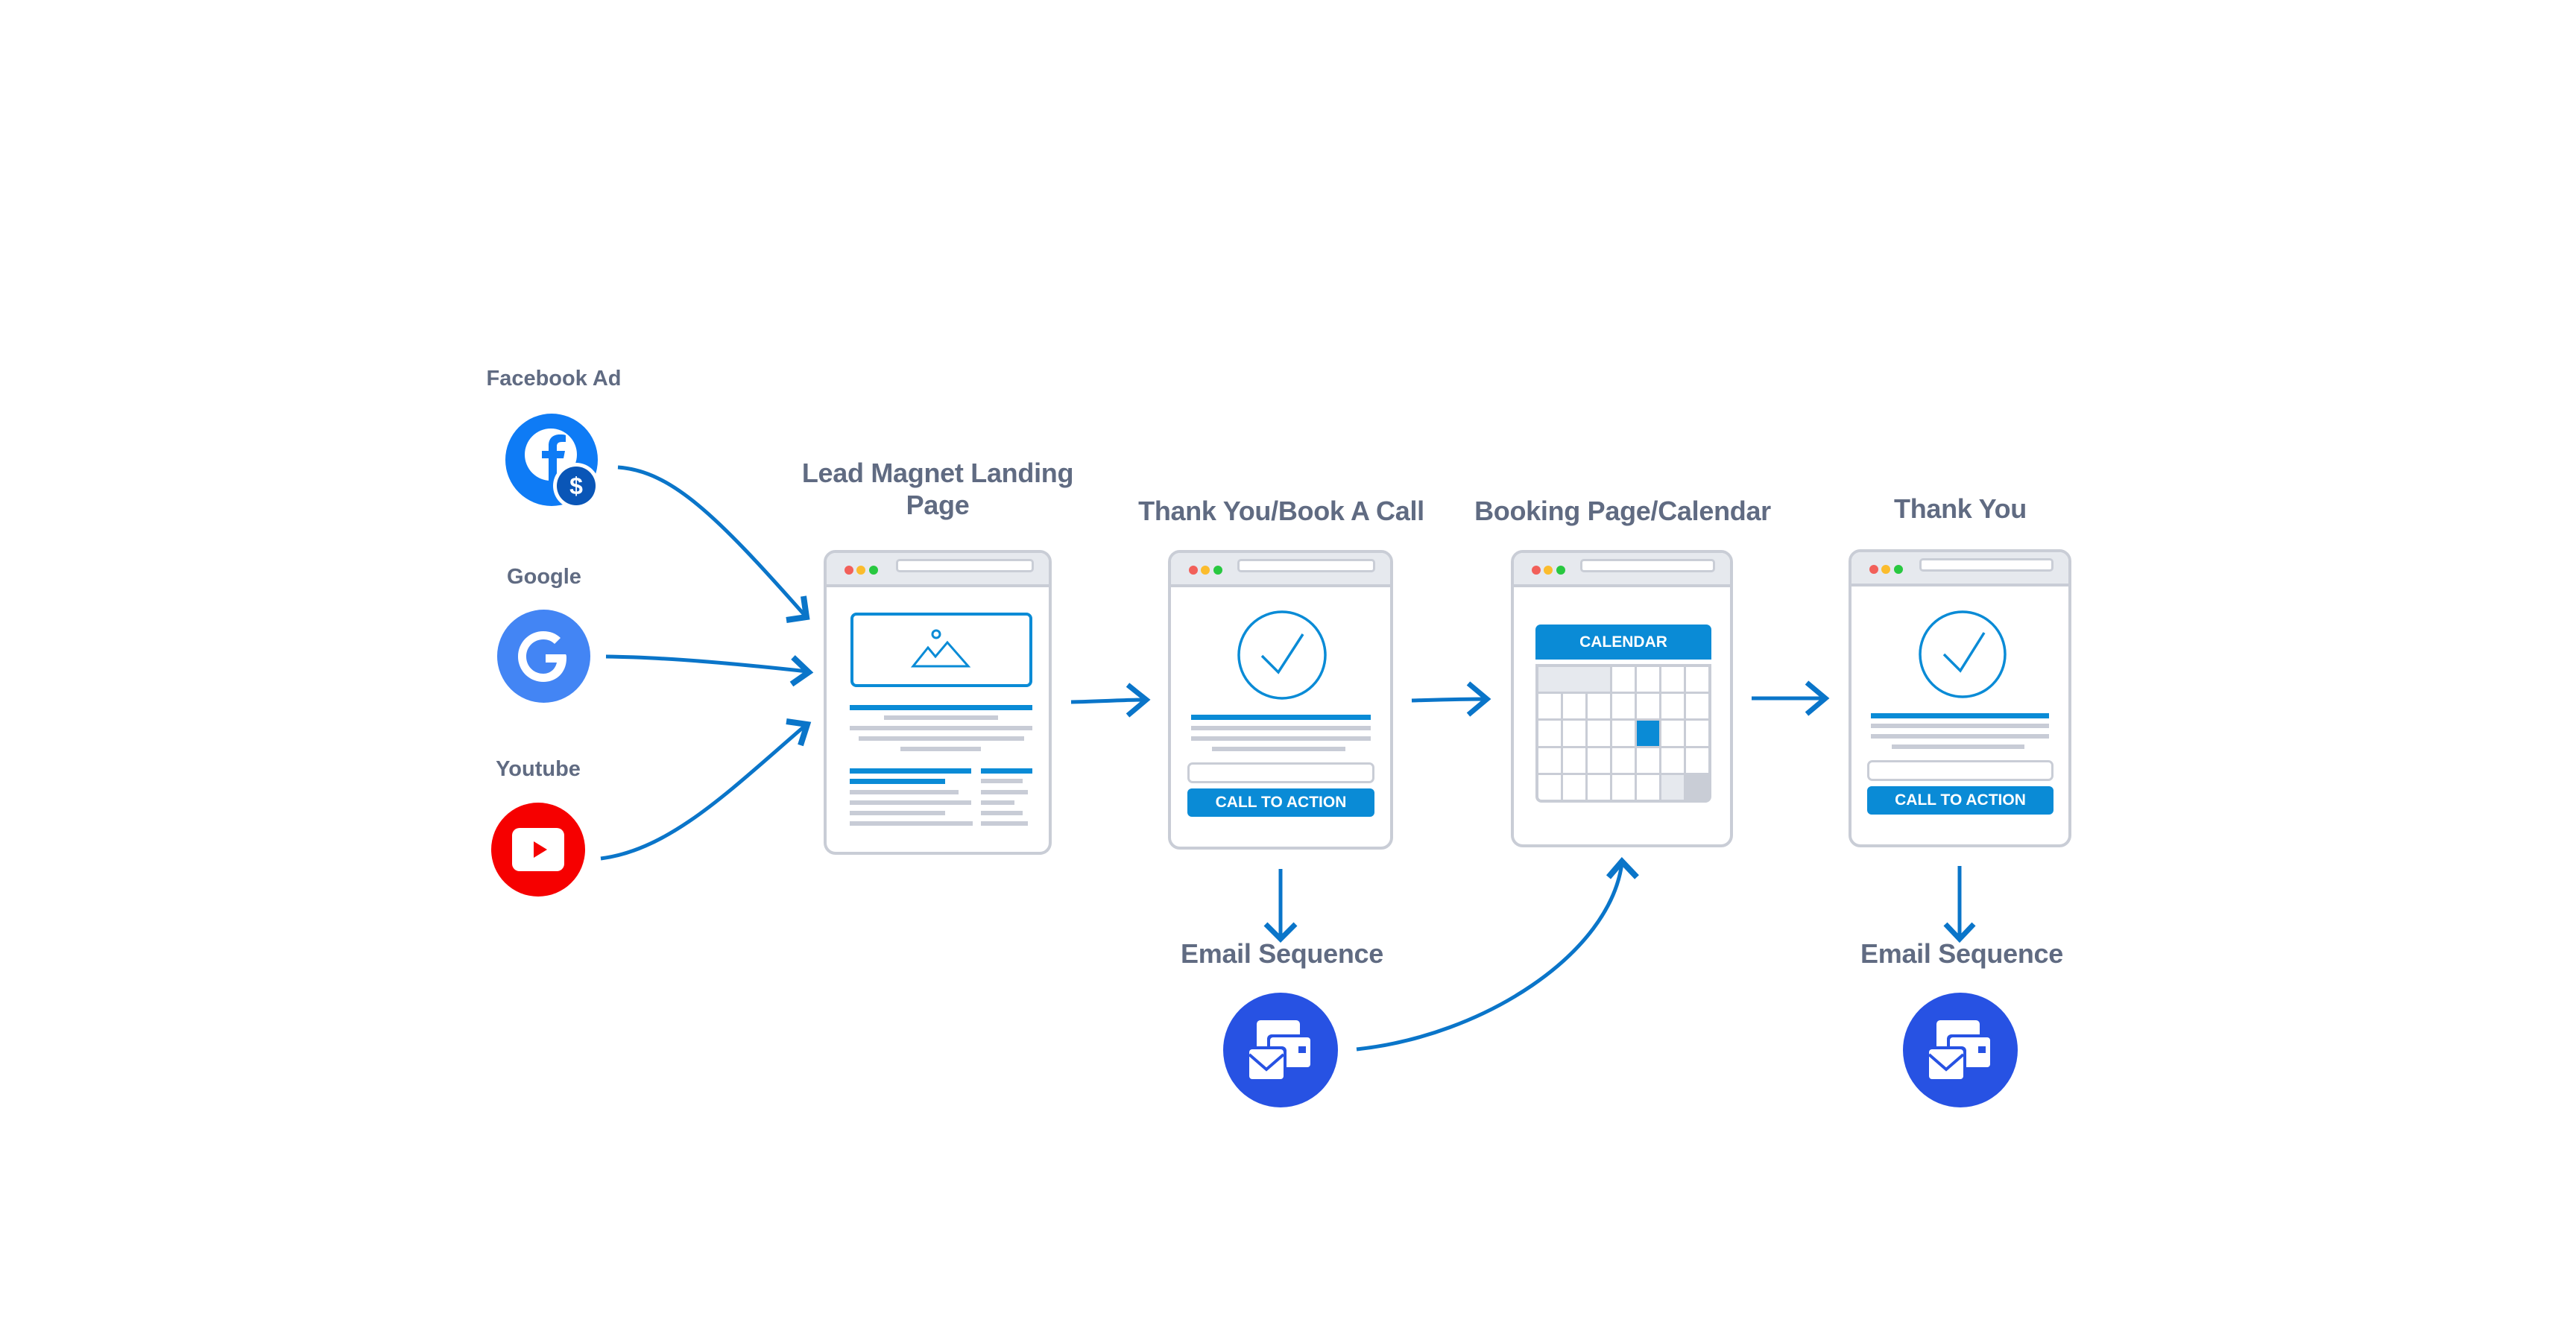 The height and width of the screenshot is (1331, 2576). I want to click on arrow-facebook-to-landing, so click(711, 541).